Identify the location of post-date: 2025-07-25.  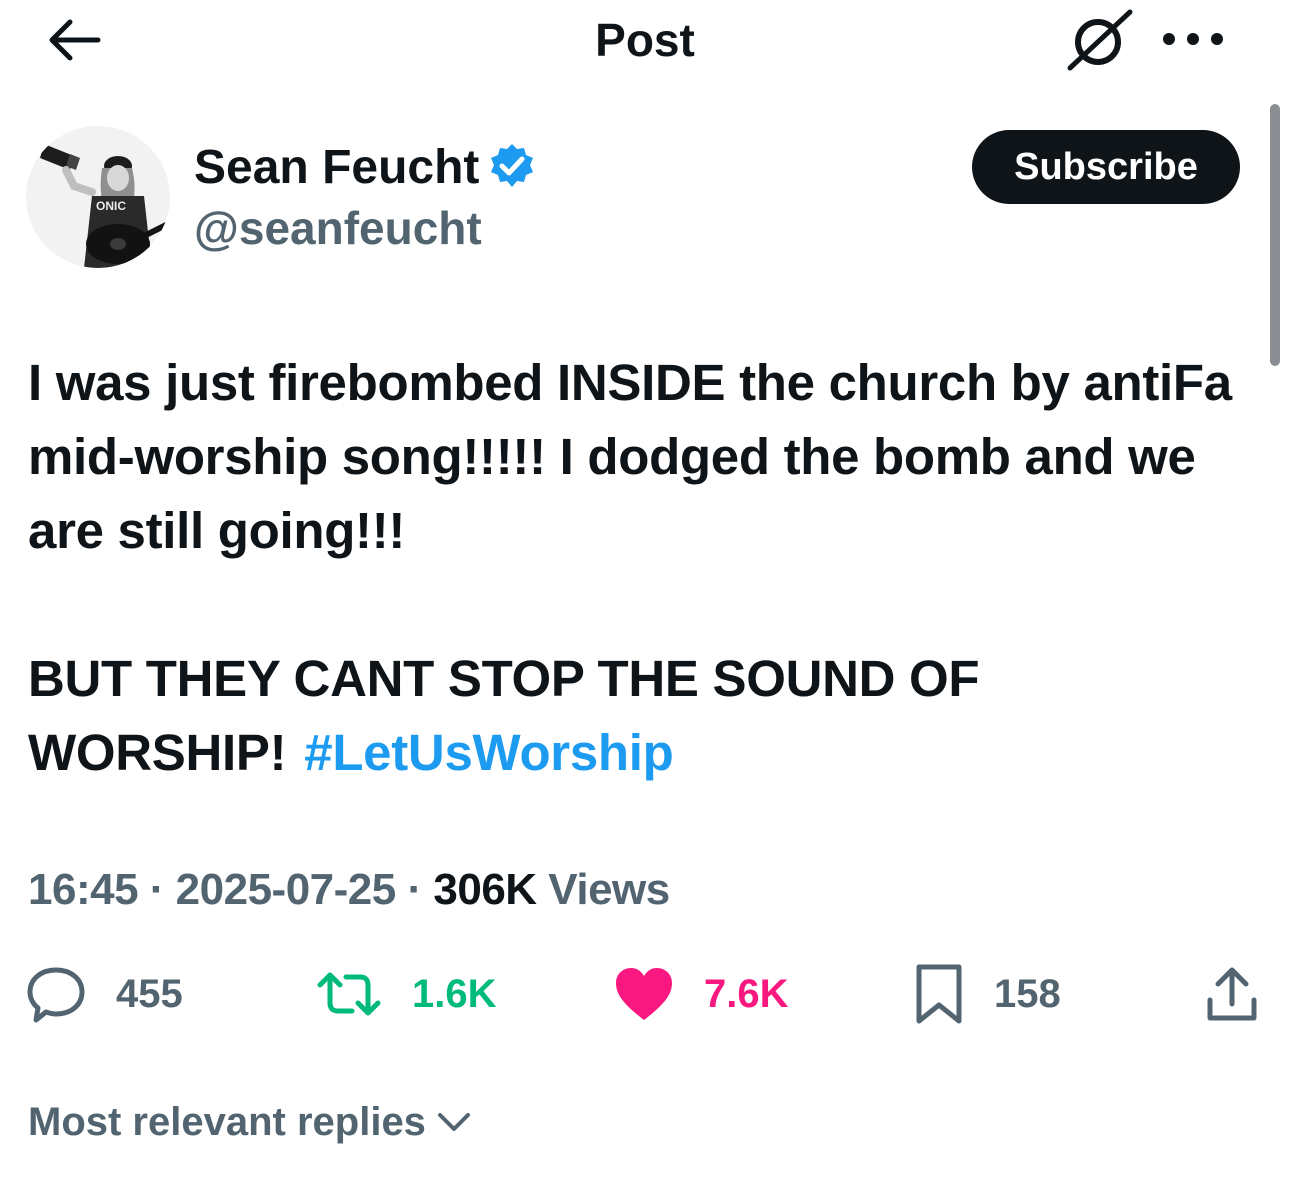
(286, 889).